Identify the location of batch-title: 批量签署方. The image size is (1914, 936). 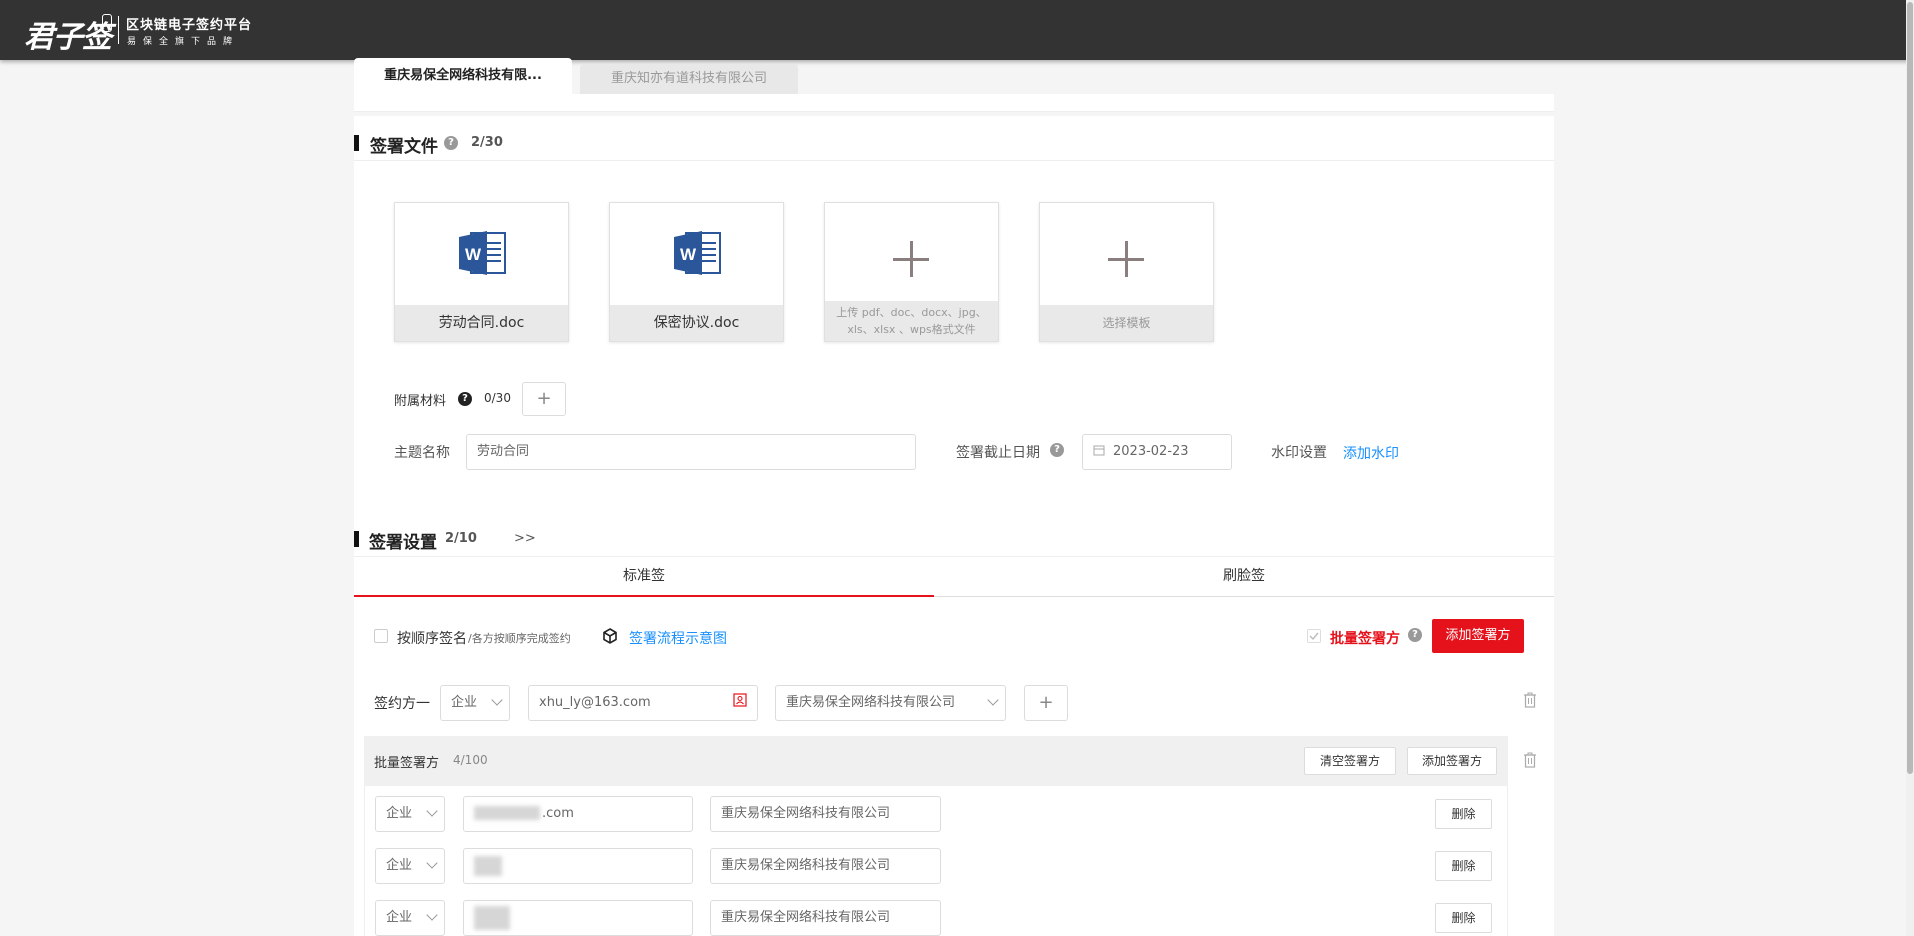
(407, 763).